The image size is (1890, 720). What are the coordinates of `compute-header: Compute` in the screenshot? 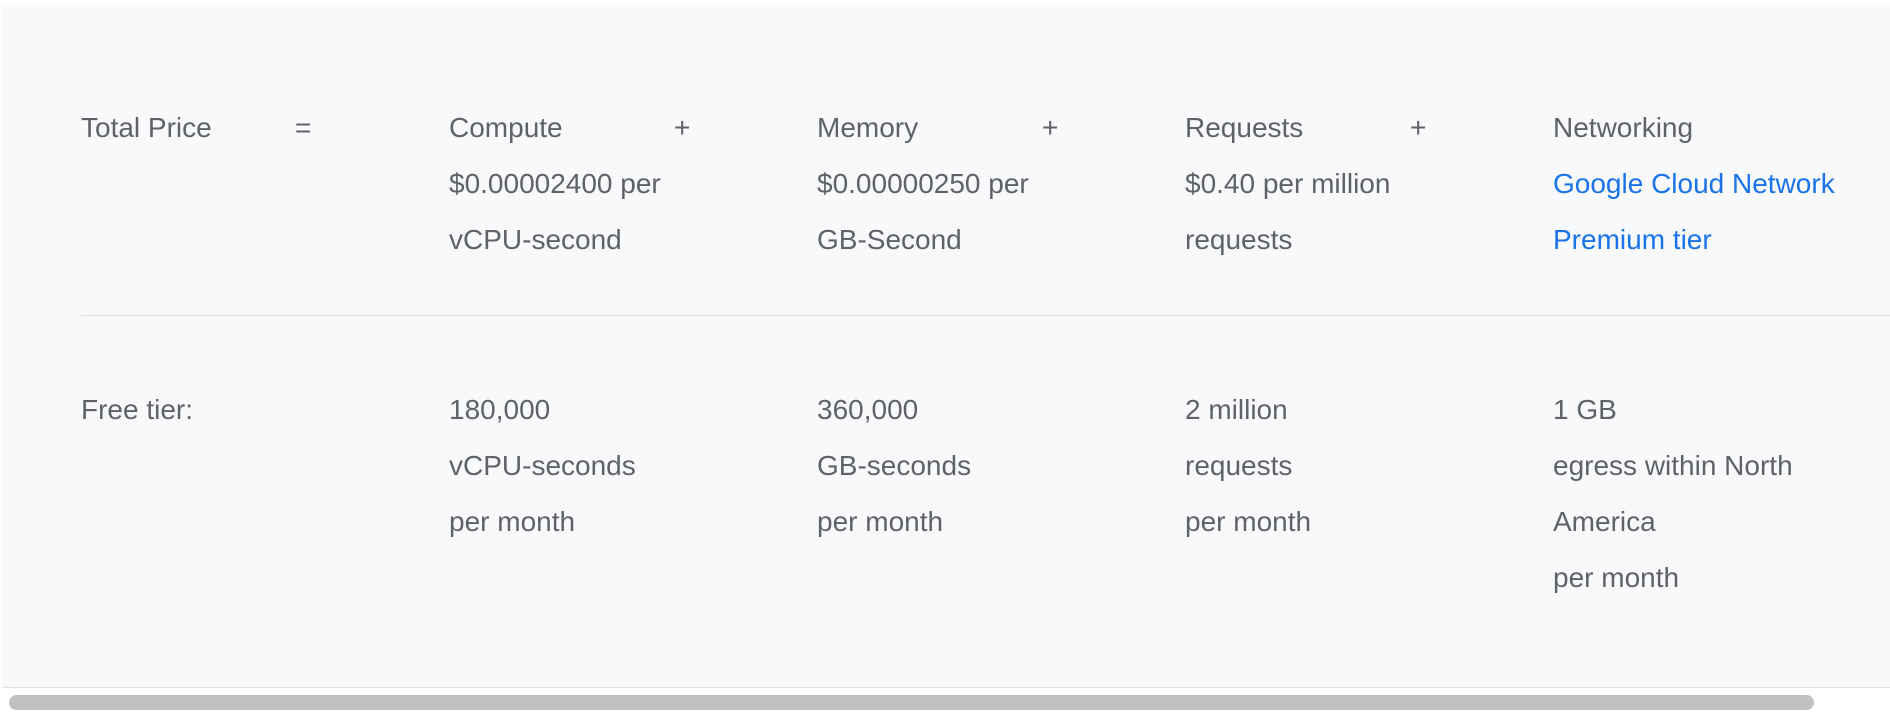 It's located at (506, 127).